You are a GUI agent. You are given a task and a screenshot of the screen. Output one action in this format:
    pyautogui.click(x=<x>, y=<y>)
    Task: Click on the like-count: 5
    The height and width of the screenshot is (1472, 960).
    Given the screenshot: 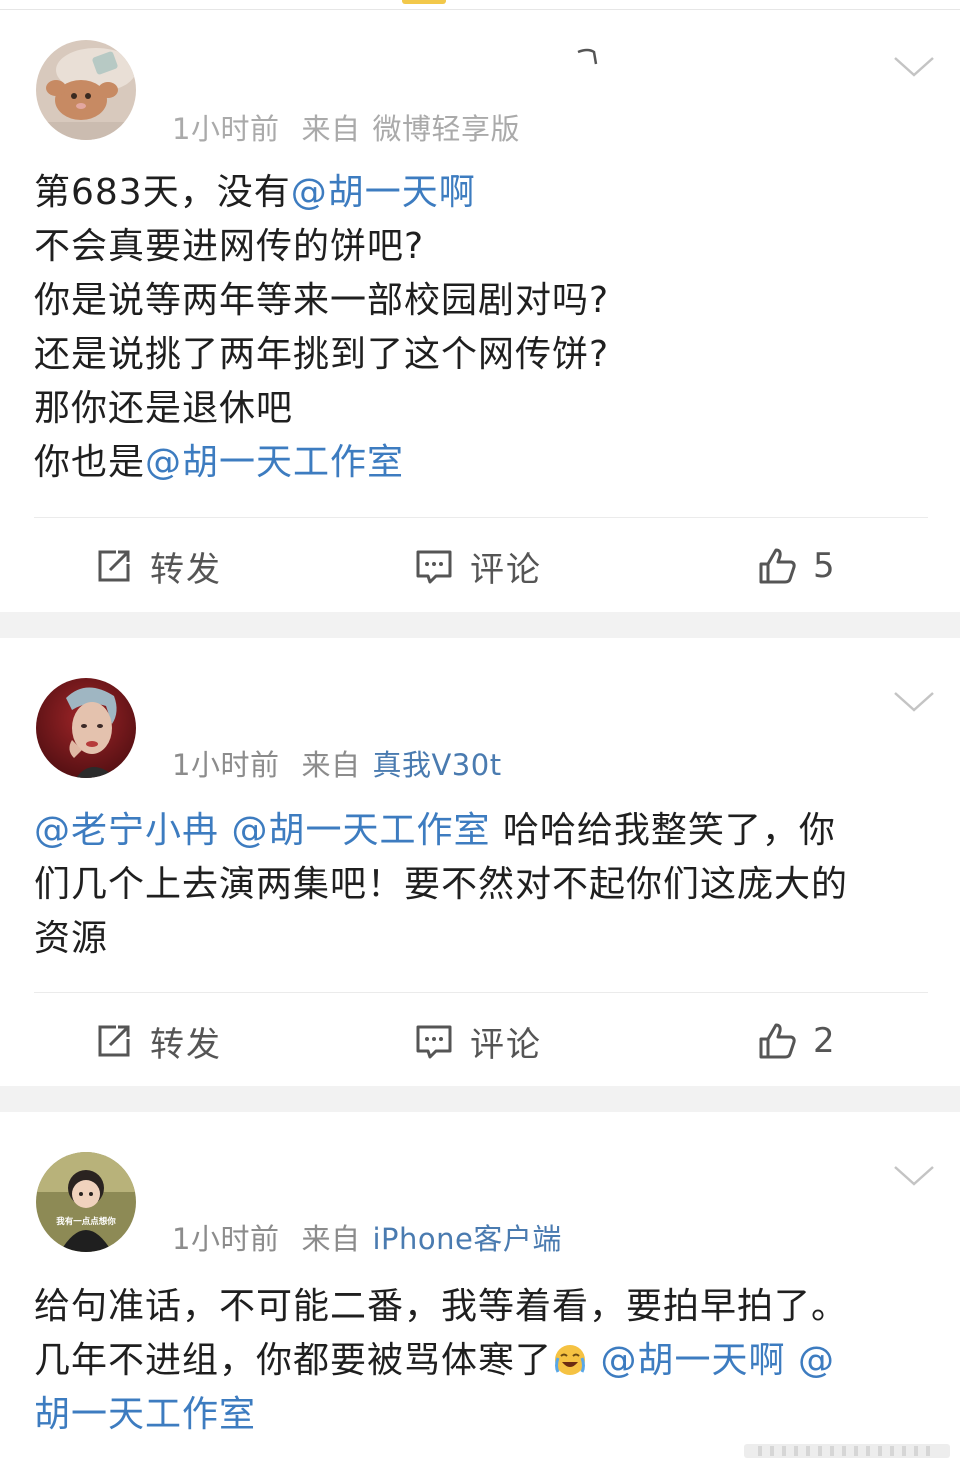 What is the action you would take?
    pyautogui.click(x=824, y=566)
    